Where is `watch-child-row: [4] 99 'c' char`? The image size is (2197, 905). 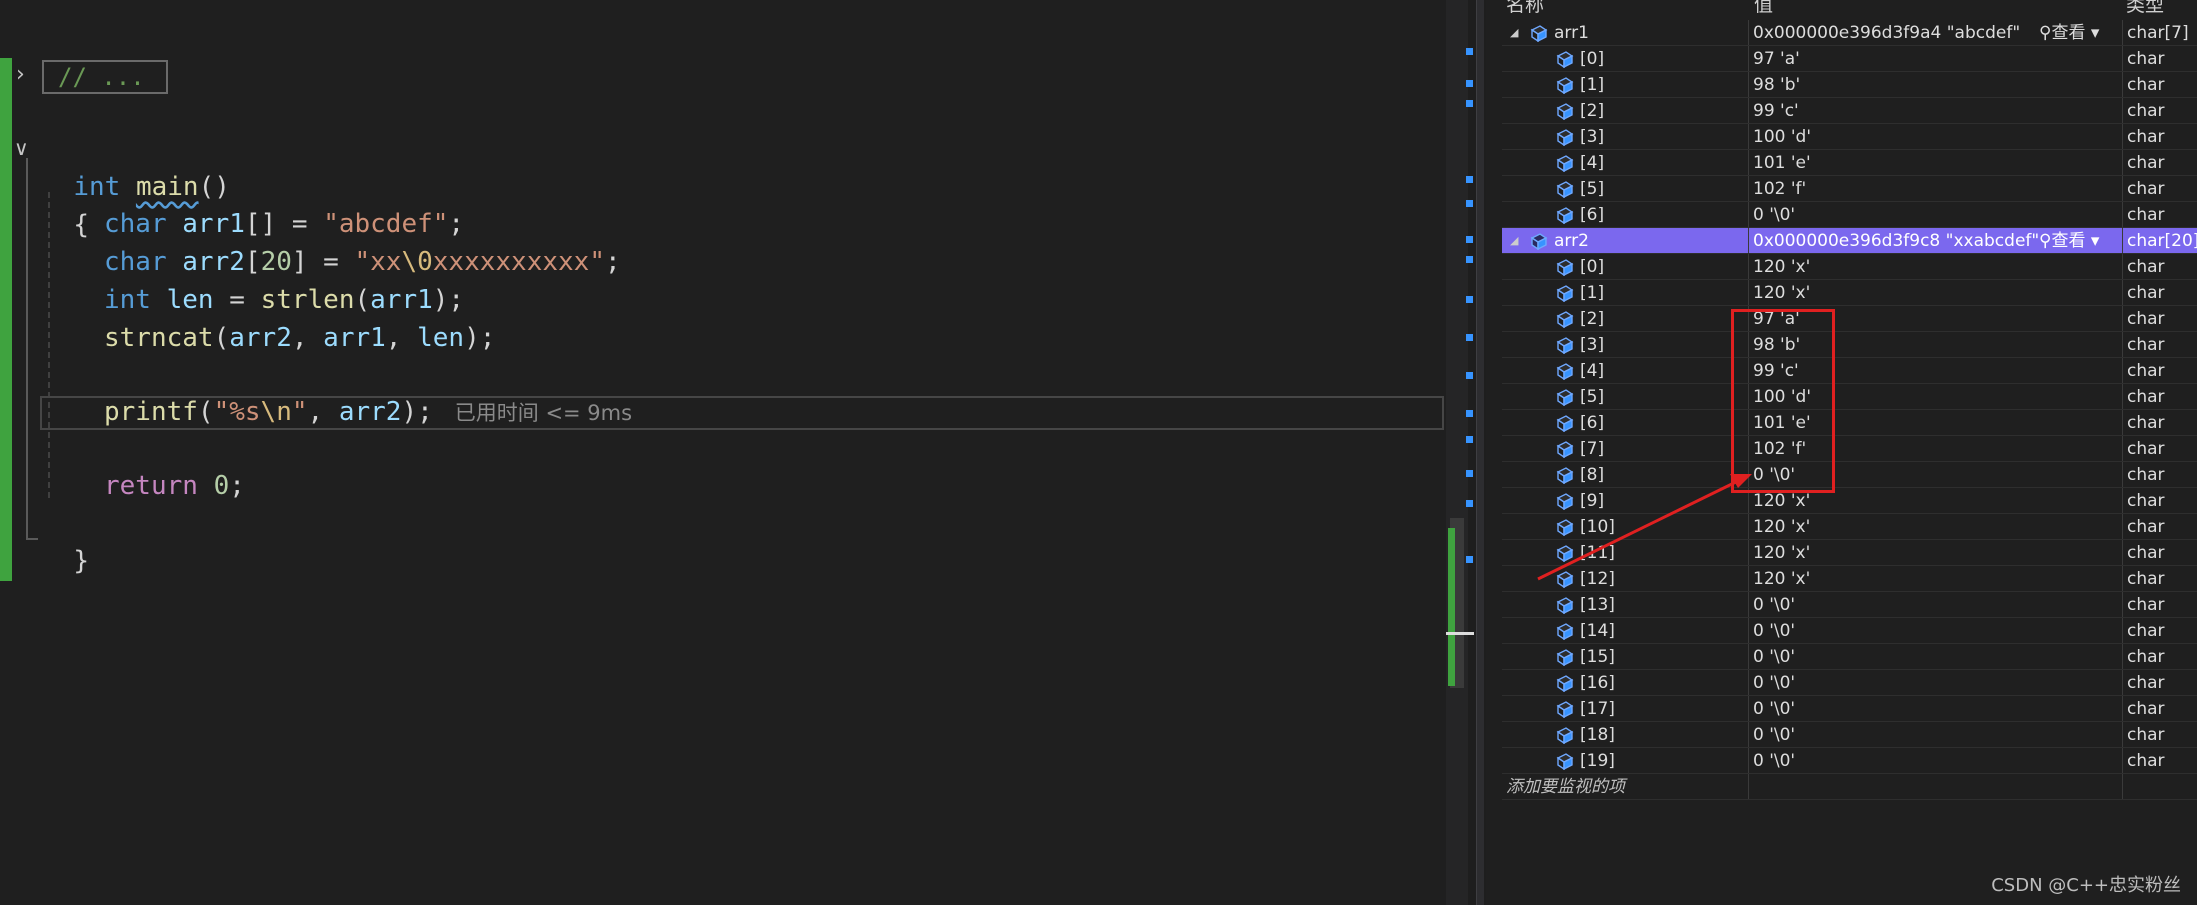
watch-child-row: [4] 99 'c' char is located at coordinates (1849, 371).